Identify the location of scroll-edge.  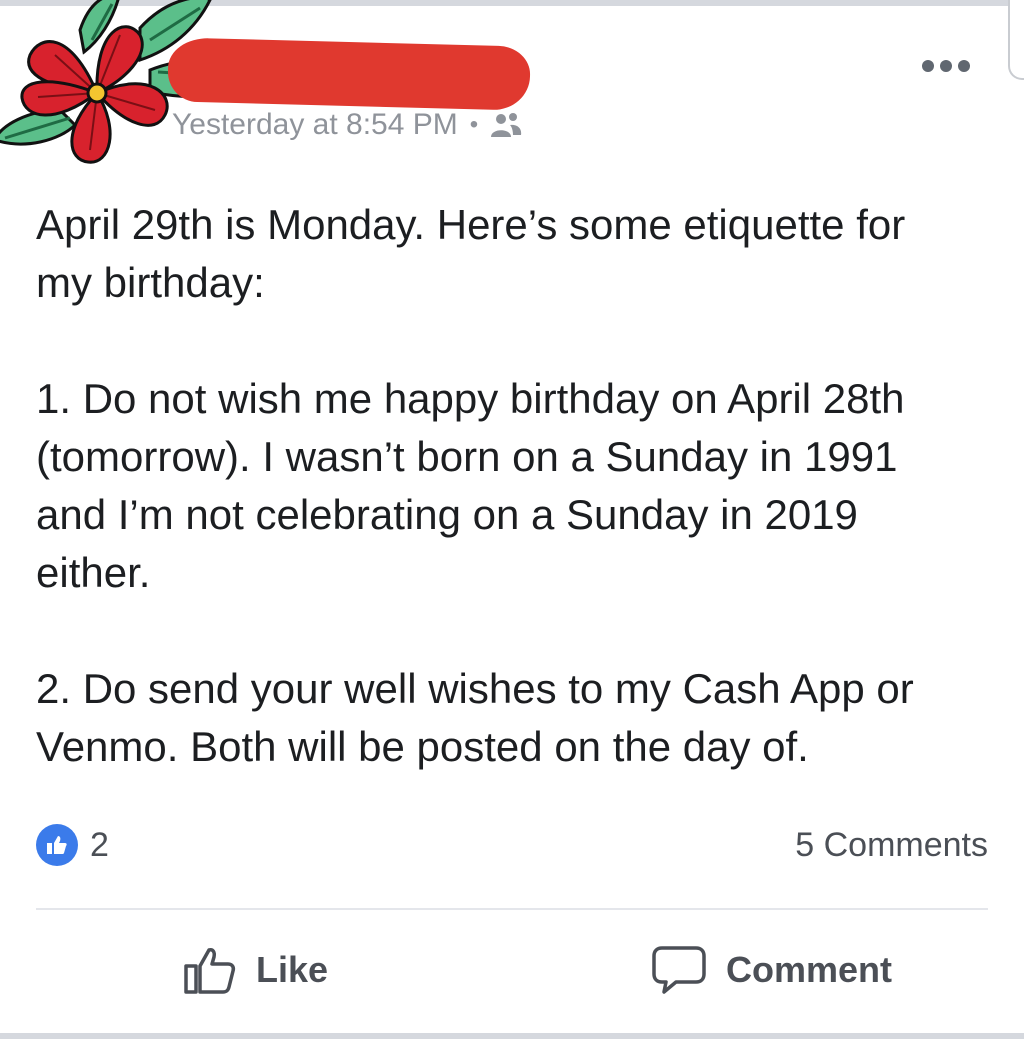
(1016, 40).